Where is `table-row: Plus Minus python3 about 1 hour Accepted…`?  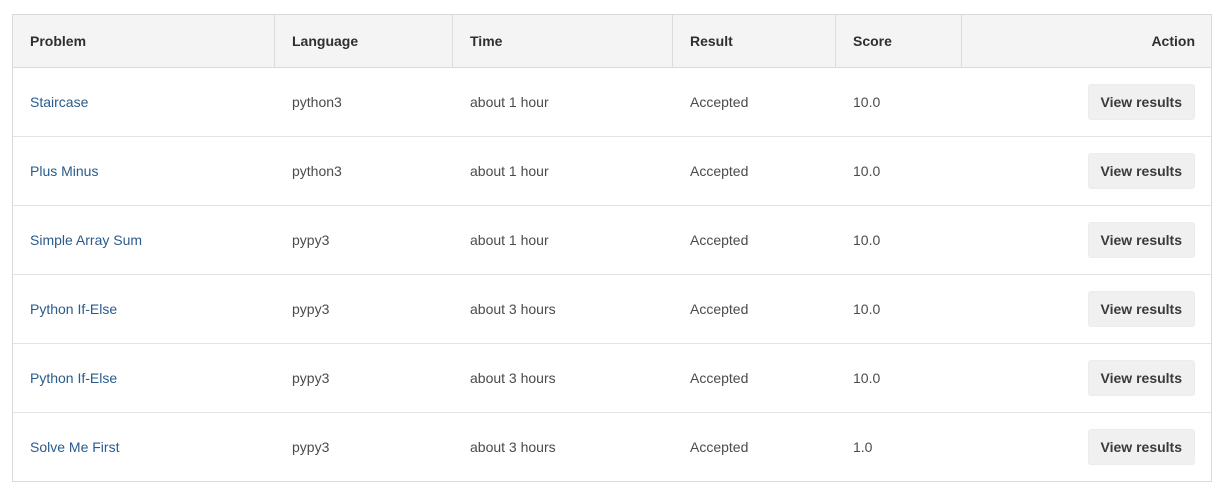
table-row: Plus Minus python3 about 1 hour Accepted… is located at coordinates (612, 171).